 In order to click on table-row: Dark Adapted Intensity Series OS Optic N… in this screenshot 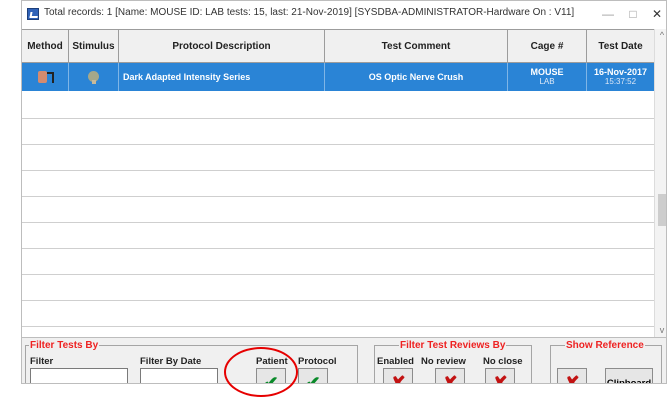, I will do `click(338, 77)`.